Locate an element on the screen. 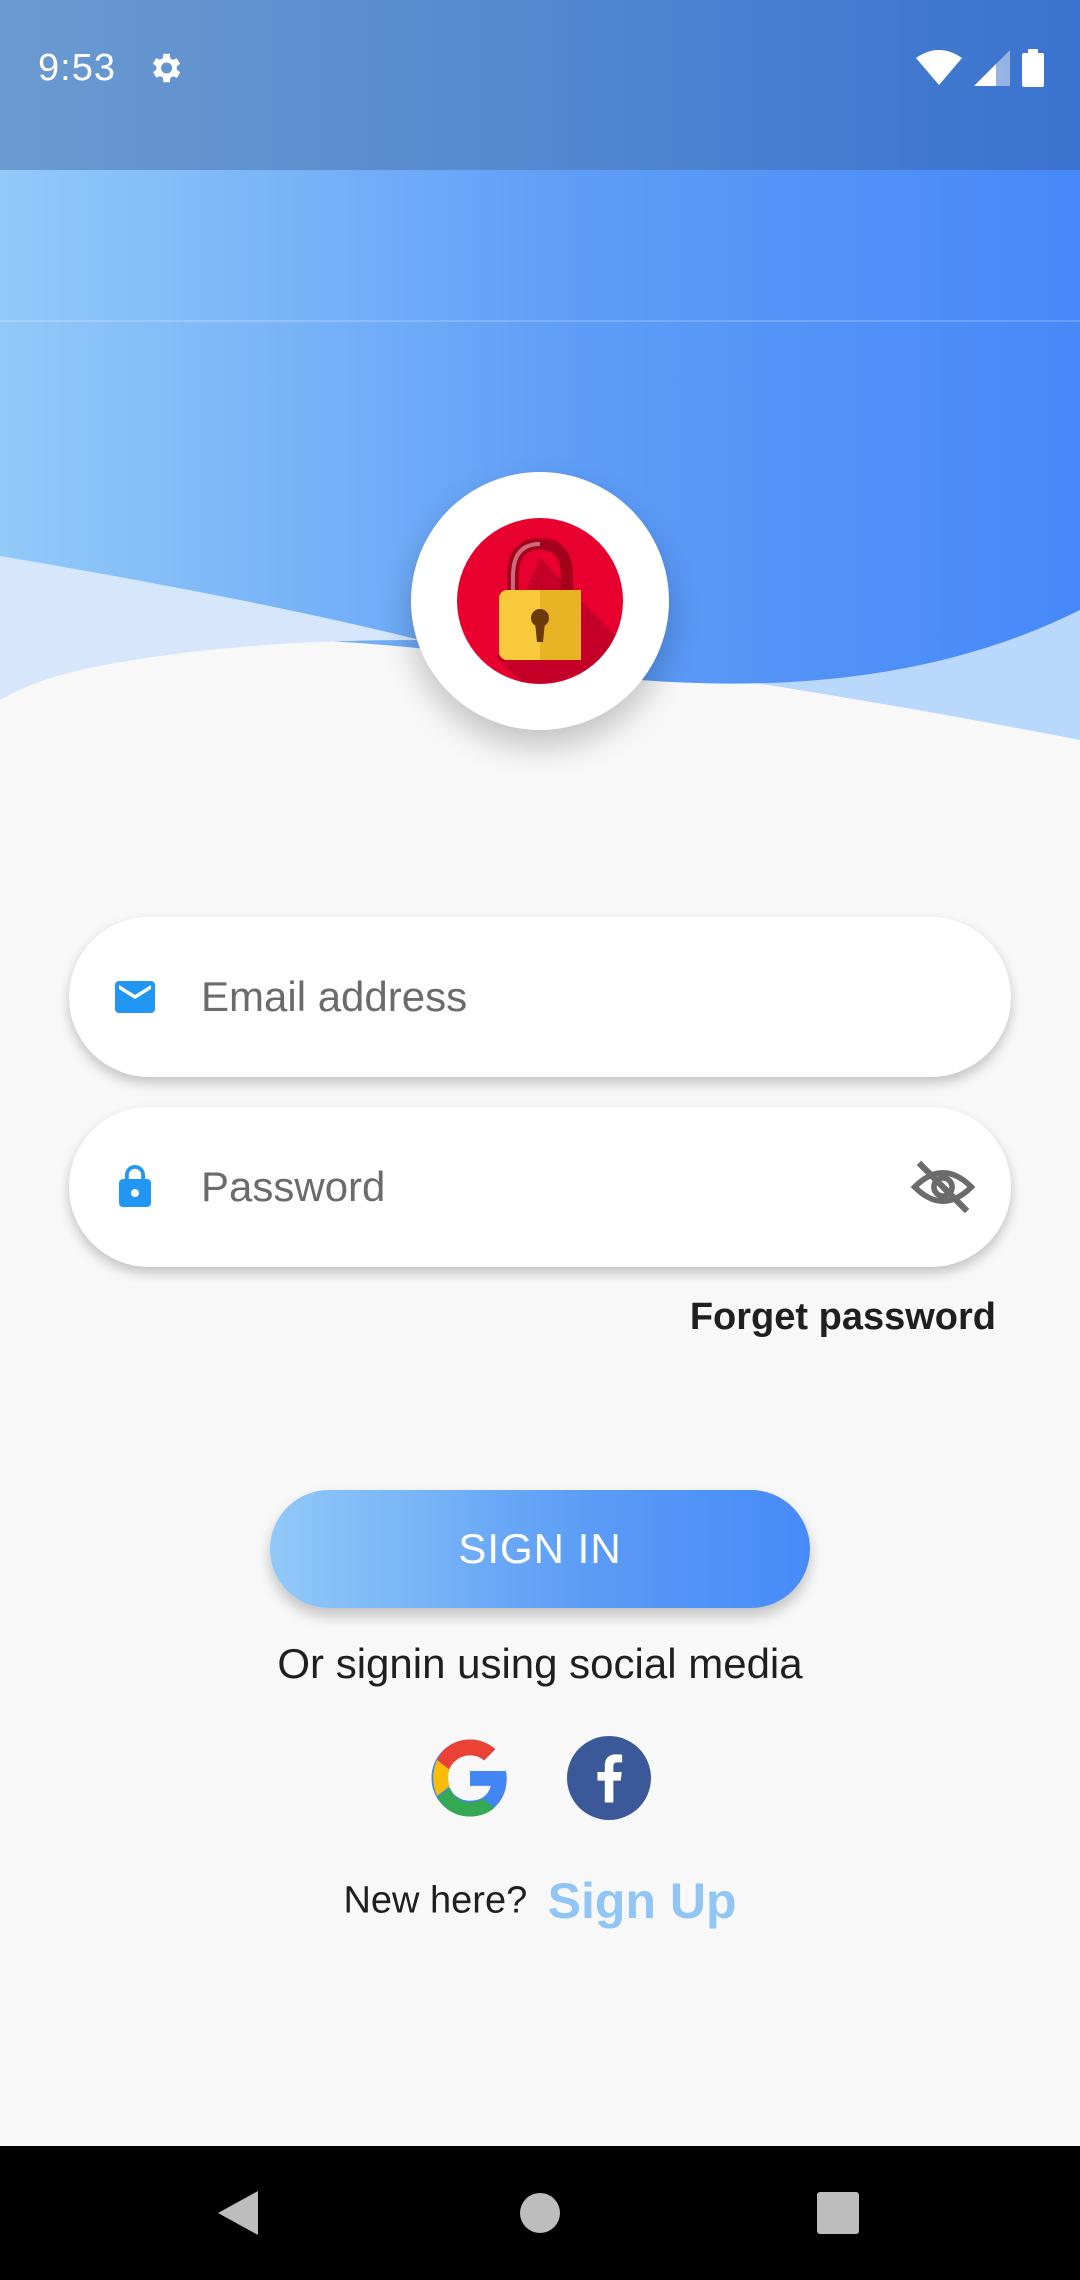 This screenshot has width=1080, height=2280. signup-prompt: New here? is located at coordinates (435, 1900).